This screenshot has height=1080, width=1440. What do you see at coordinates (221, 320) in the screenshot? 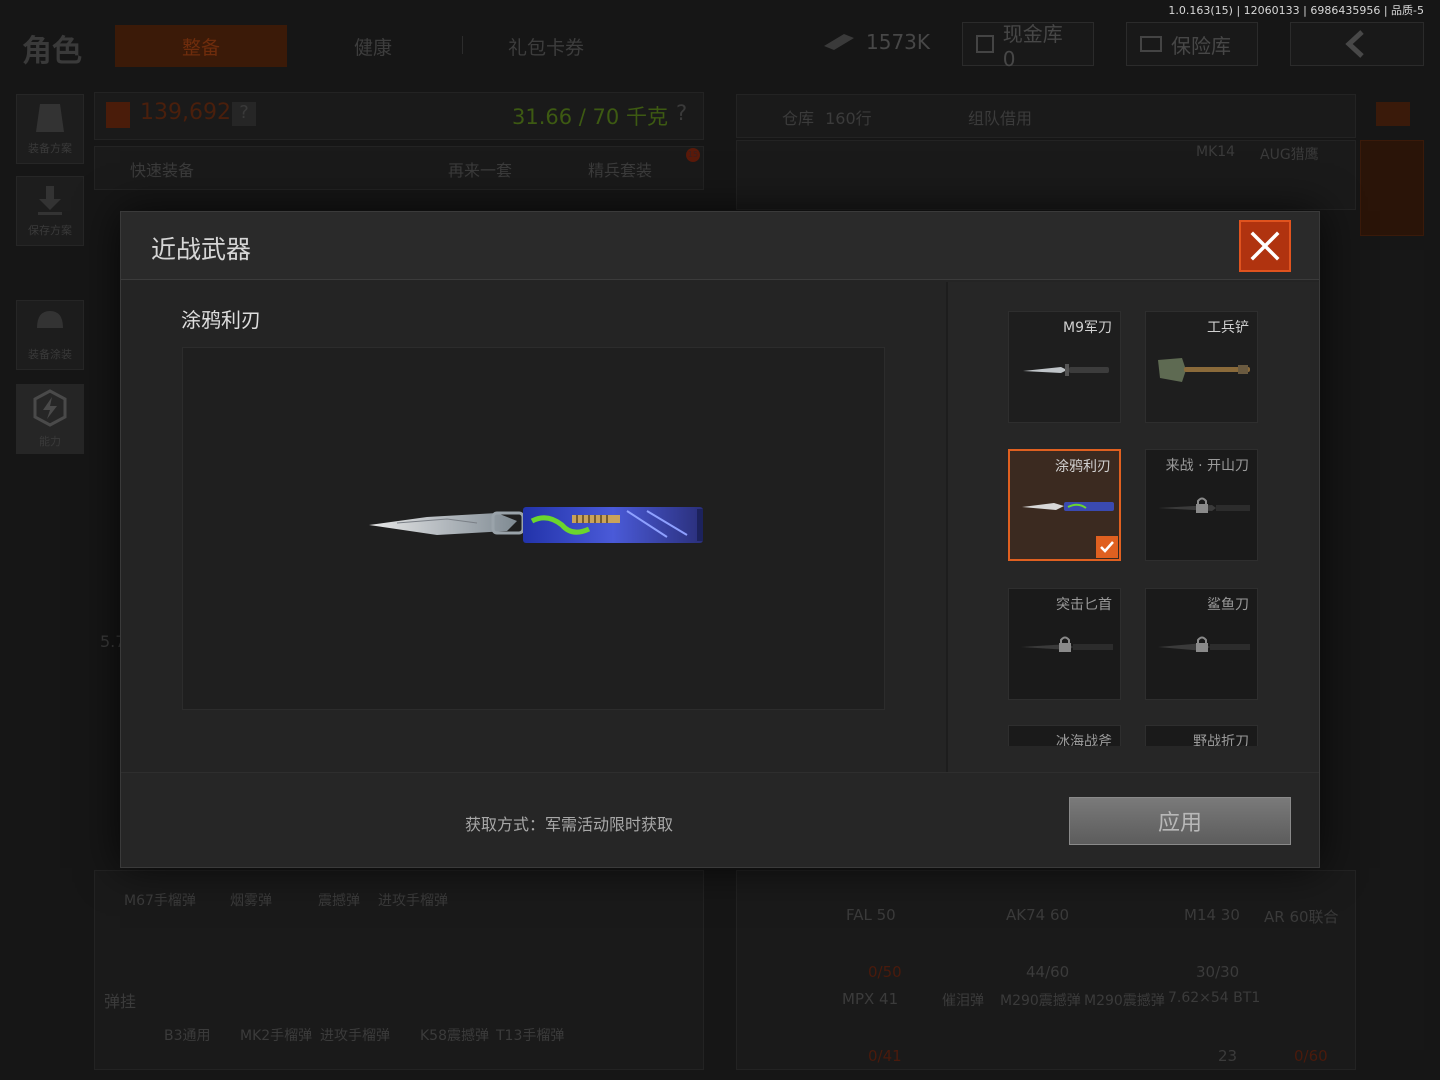
I see `preview-weapon-name: 涂鸦利刃` at bounding box center [221, 320].